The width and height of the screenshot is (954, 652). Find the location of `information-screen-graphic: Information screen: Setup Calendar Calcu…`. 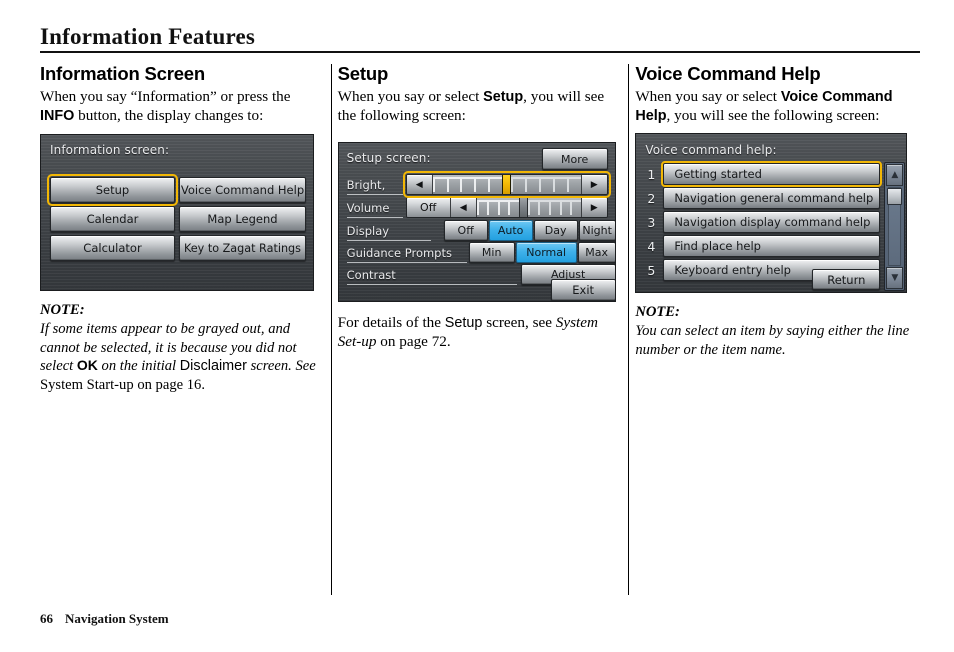

information-screen-graphic: Information screen: Setup Calendar Calcu… is located at coordinates (177, 213).